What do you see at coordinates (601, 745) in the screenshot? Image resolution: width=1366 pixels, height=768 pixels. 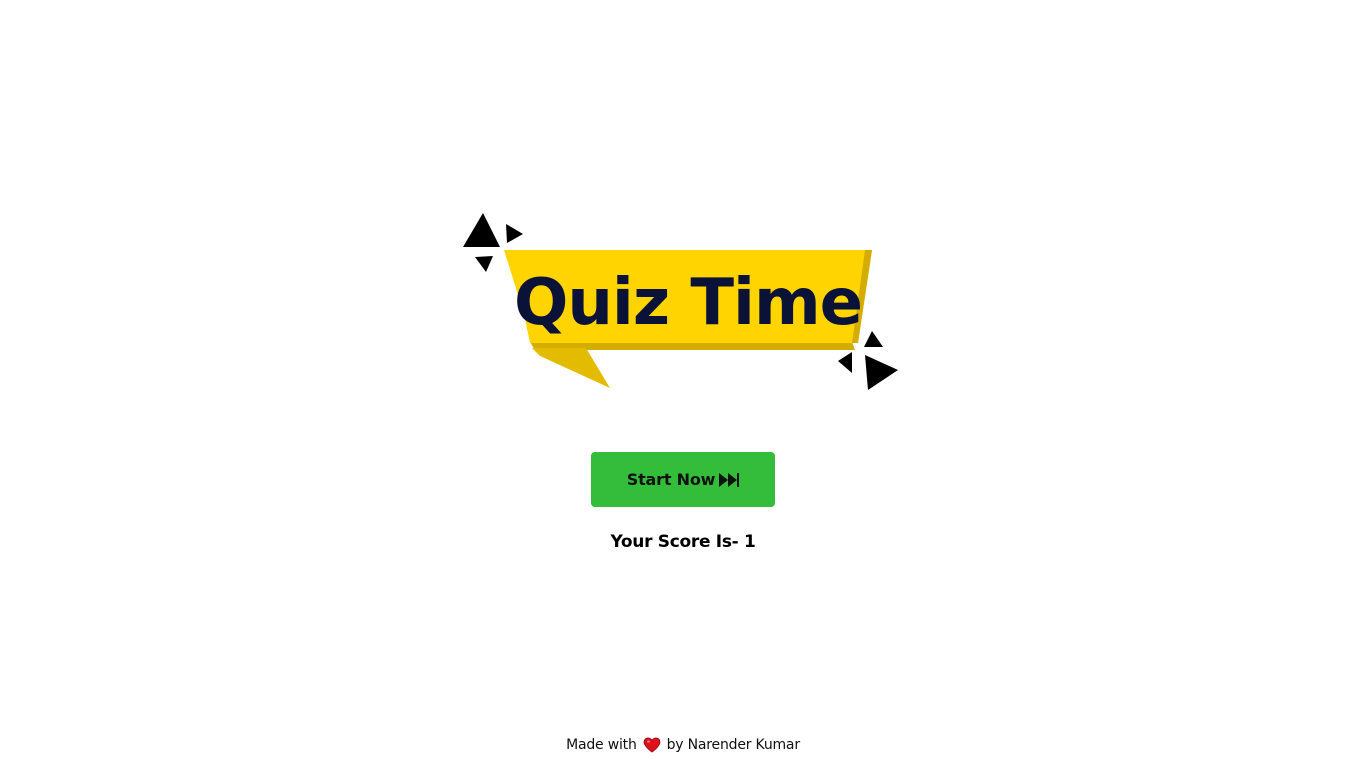 I see `footer-prefix: Made with` at bounding box center [601, 745].